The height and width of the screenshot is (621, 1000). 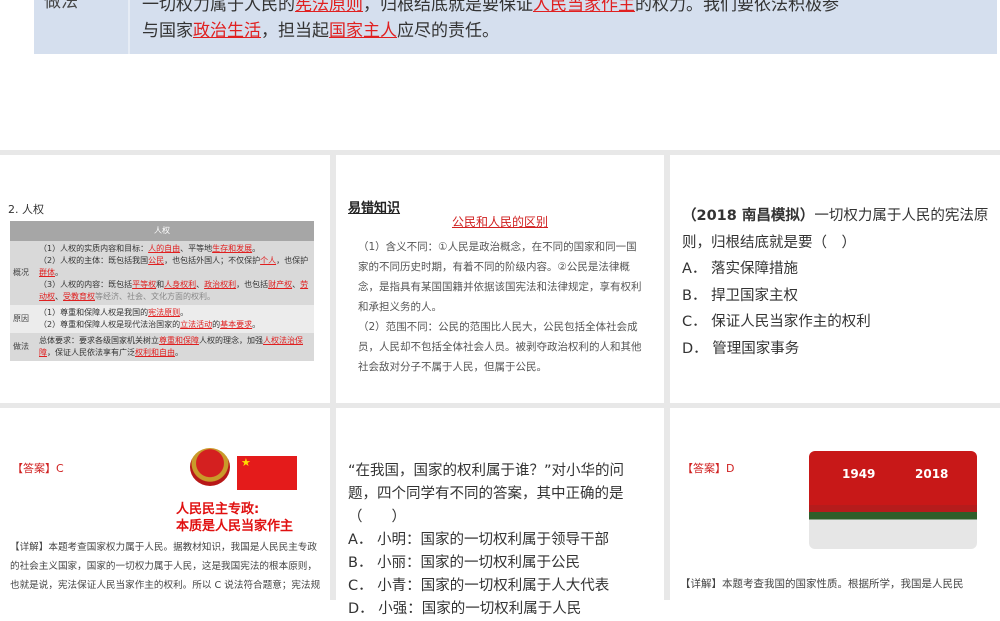 I want to click on option-b: B． 小丽：国家的一切权利属于公民, so click(x=464, y=563).